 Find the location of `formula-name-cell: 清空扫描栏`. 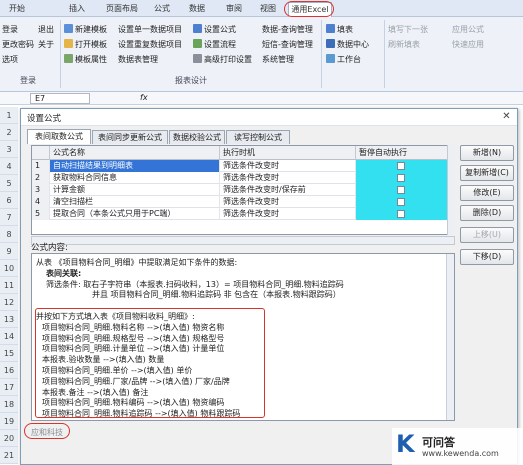

formula-name-cell: 清空扫描栏 is located at coordinates (135, 202).